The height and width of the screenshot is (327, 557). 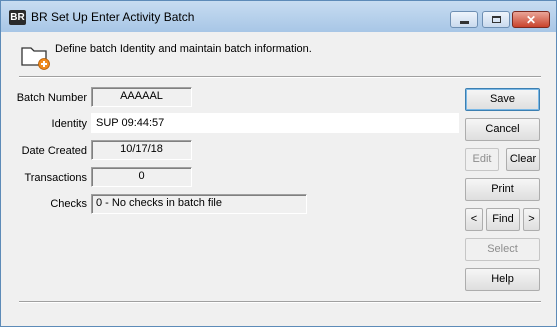 What do you see at coordinates (502, 189) in the screenshot?
I see `print-button: Print` at bounding box center [502, 189].